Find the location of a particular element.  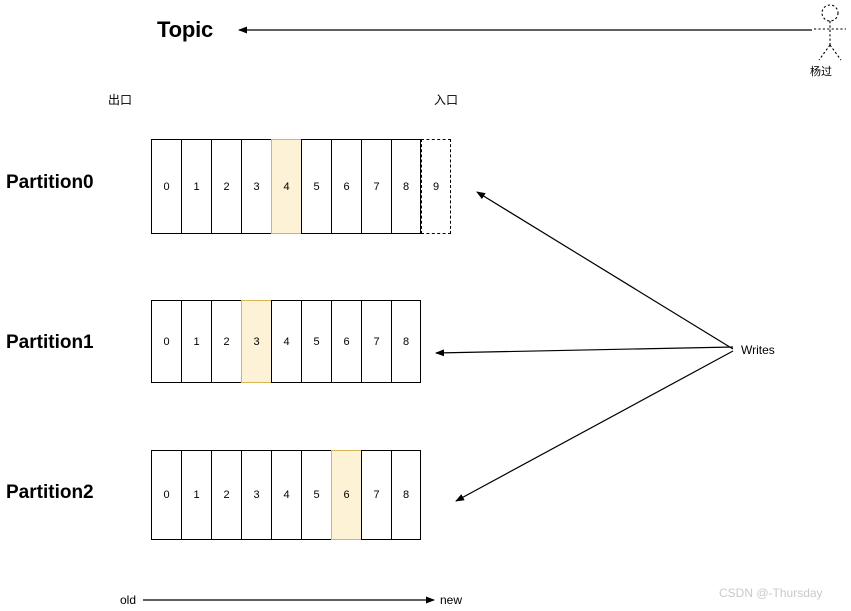

exit-port-label: 出口 is located at coordinates (120, 100).